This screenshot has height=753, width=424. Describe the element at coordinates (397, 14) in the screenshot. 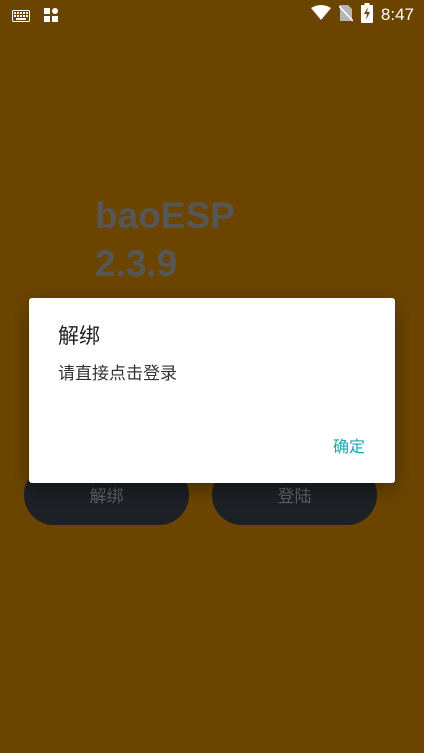

I see `clock: 8:47` at that location.